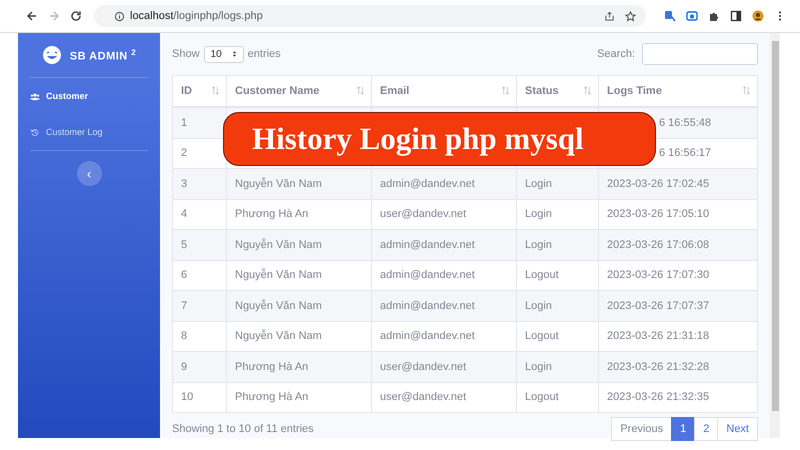 The height and width of the screenshot is (450, 800). What do you see at coordinates (609, 16) in the screenshot?
I see `share-icon` at bounding box center [609, 16].